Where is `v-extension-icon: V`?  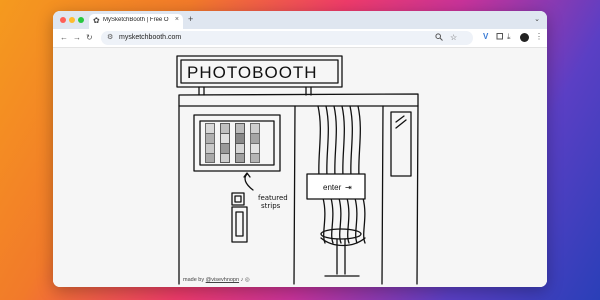 v-extension-icon: V is located at coordinates (485, 36).